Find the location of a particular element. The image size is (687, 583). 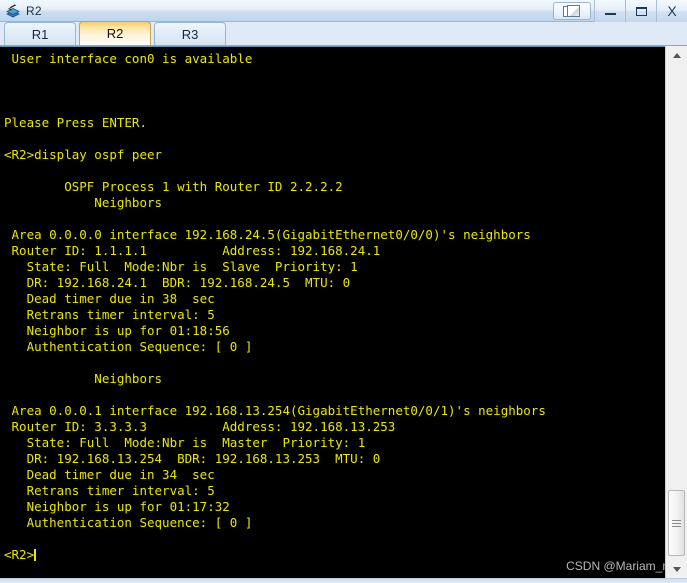

minimize-icon is located at coordinates (610, 13).